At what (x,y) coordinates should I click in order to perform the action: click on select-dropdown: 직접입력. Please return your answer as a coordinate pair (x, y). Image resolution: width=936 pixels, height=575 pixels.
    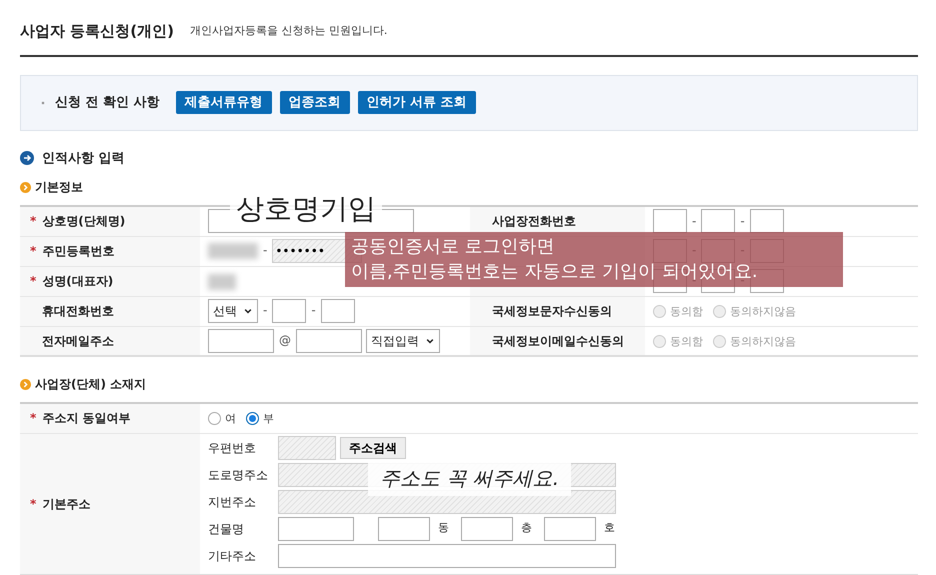
    Looking at the image, I should click on (403, 340).